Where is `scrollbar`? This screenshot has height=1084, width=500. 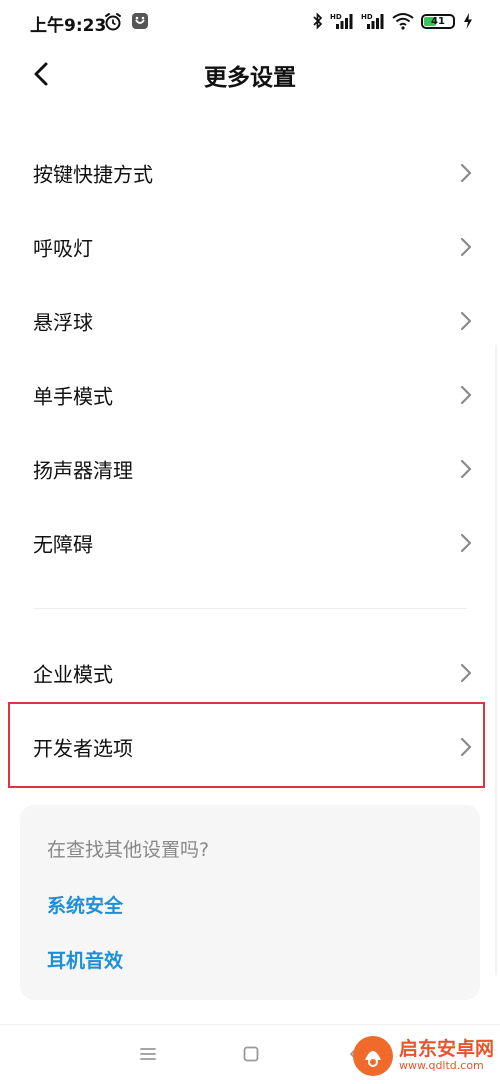
scrollbar is located at coordinates (496, 660).